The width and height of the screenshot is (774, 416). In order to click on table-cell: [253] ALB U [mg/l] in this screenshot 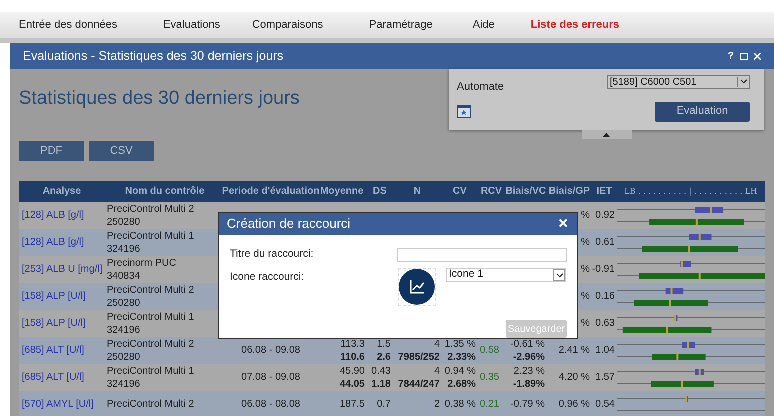, I will do `click(62, 269)`.